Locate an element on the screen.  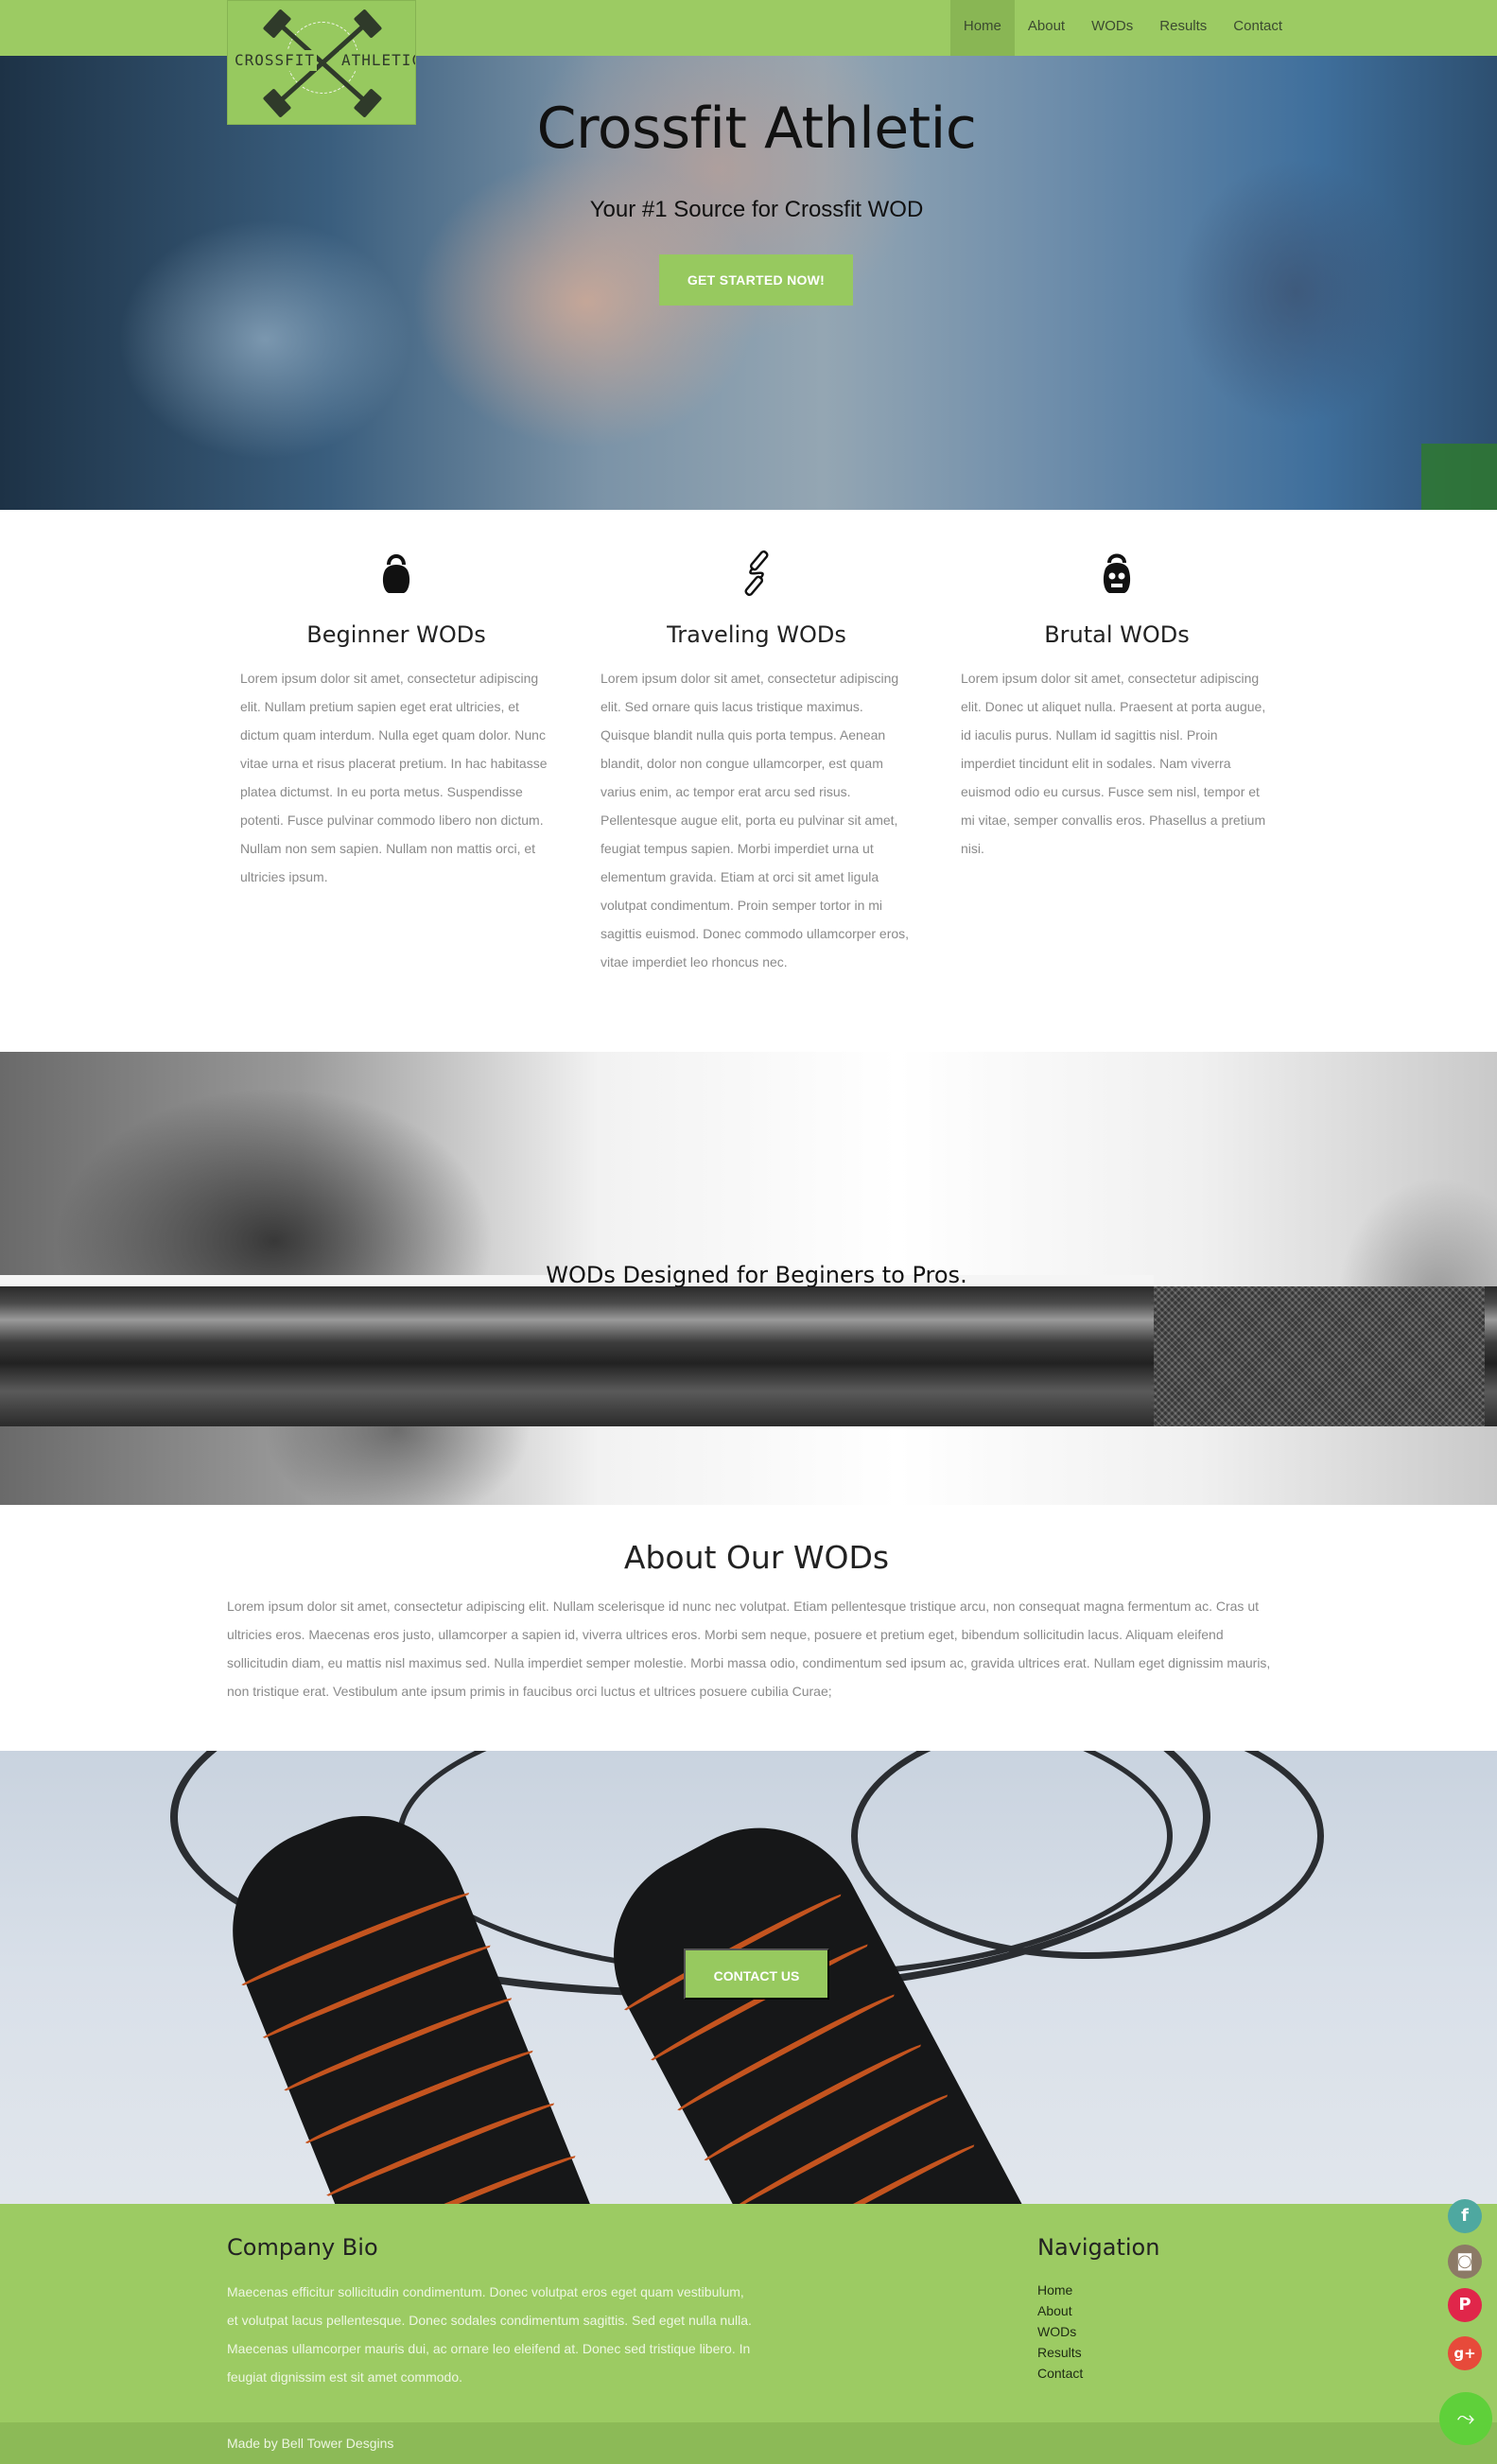
hero-tagline: Your #1 Source for Crossfit WOD is located at coordinates (756, 209).